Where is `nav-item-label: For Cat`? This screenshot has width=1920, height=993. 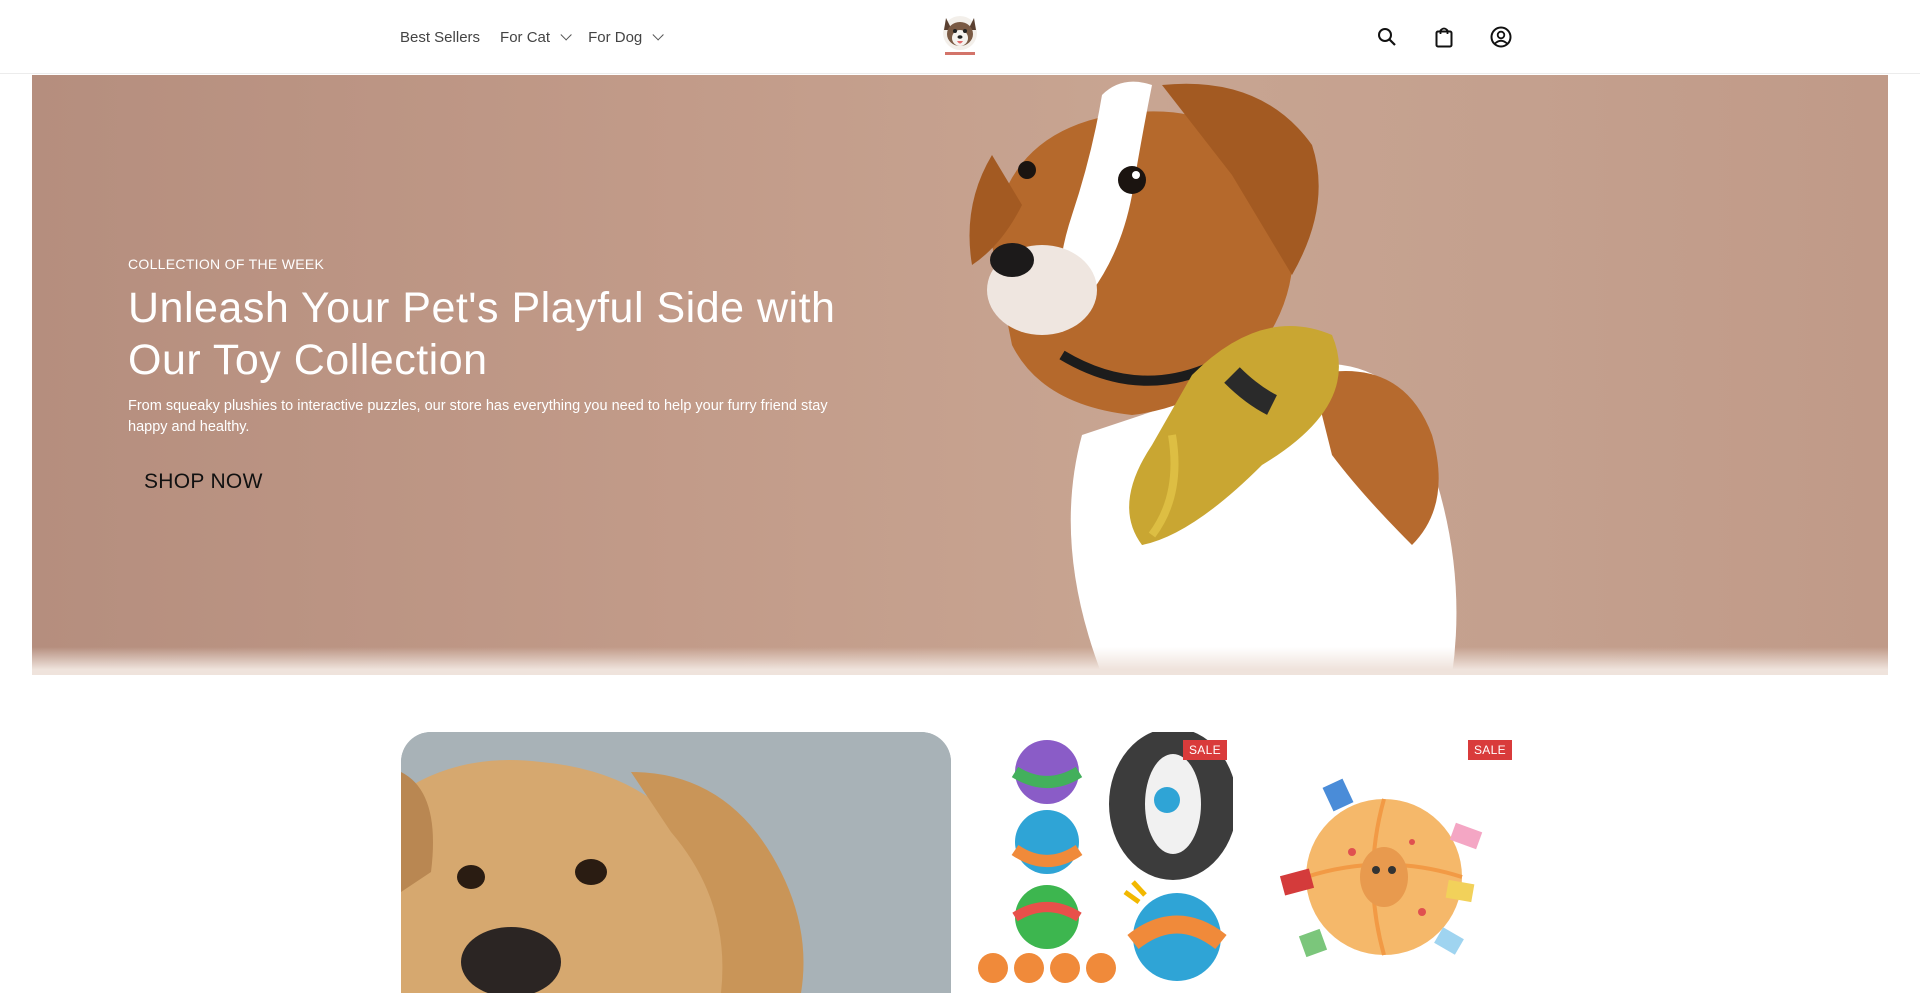 nav-item-label: For Cat is located at coordinates (525, 37).